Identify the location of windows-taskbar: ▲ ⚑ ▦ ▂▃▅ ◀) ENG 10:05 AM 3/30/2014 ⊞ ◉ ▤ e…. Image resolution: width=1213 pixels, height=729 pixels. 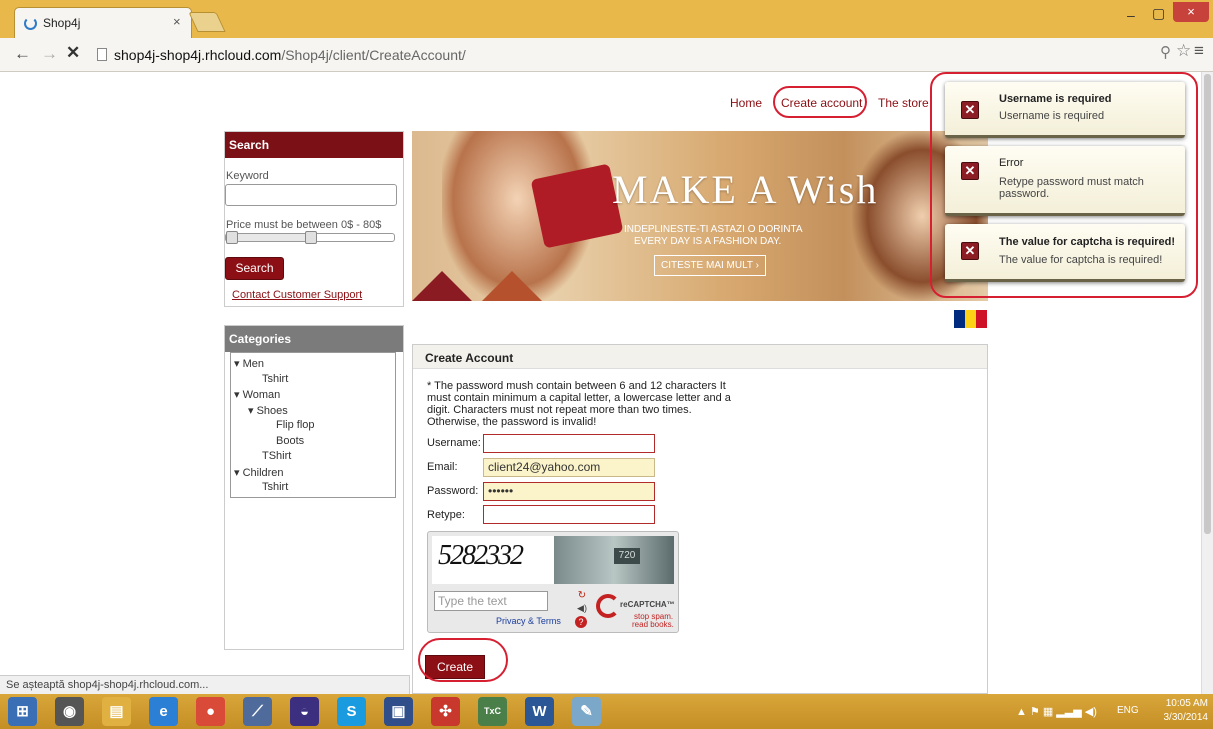
(606, 711).